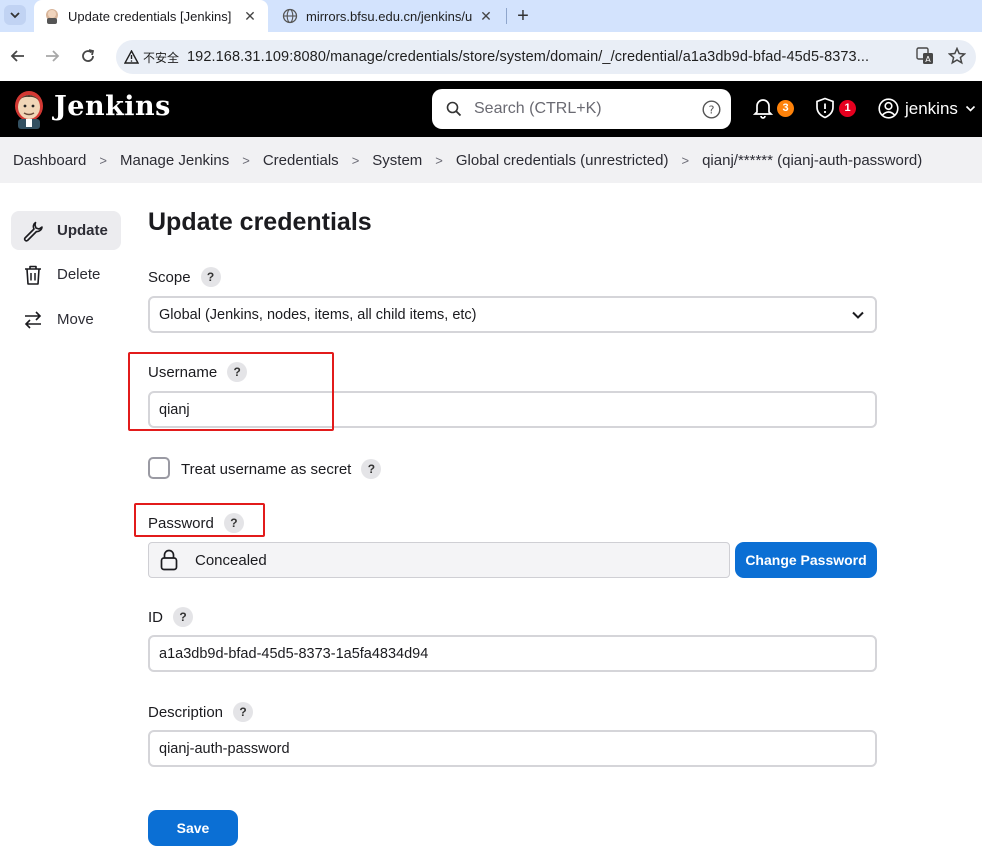  I want to click on description-label-text: Description, so click(186, 712).